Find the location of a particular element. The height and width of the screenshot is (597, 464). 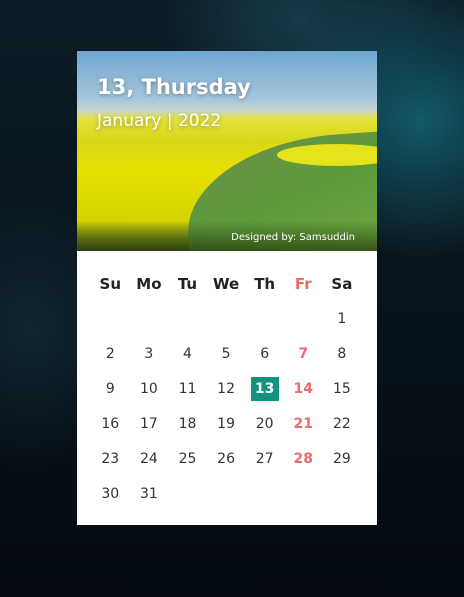

day-cell: 2 is located at coordinates (110, 353).